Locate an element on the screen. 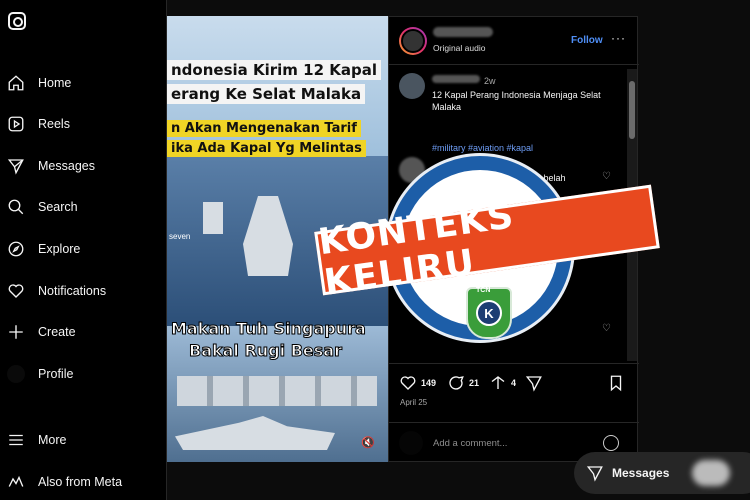  sidebar-item-also-from-meta: Also from Meta is located at coordinates (64, 482).